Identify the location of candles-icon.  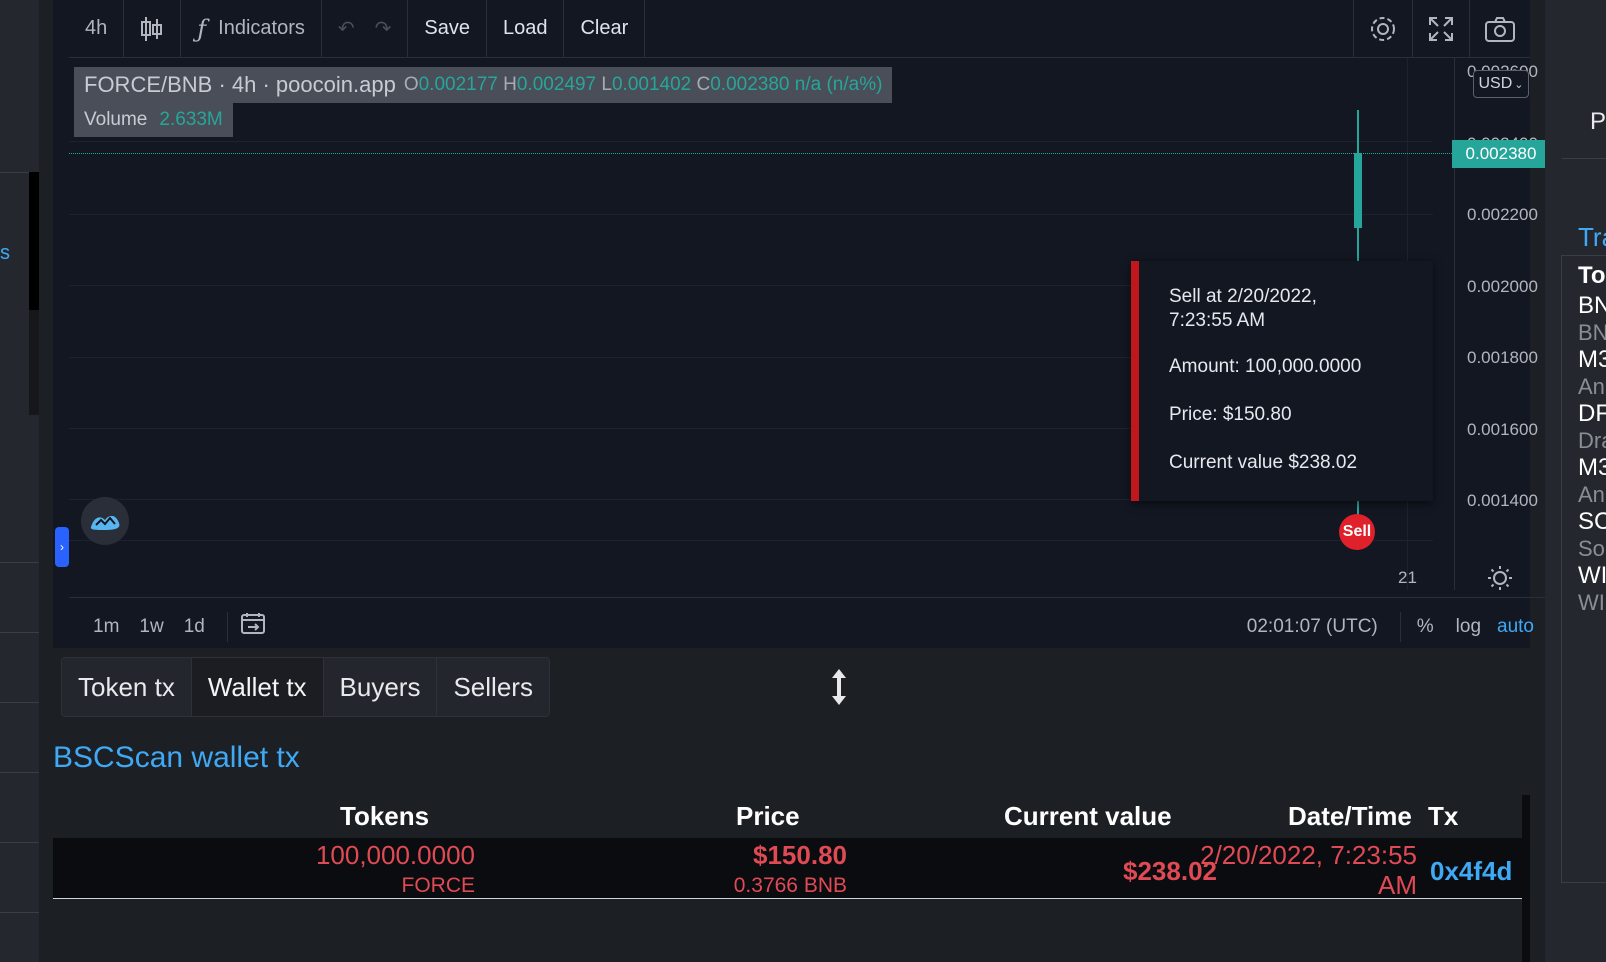
(152, 28).